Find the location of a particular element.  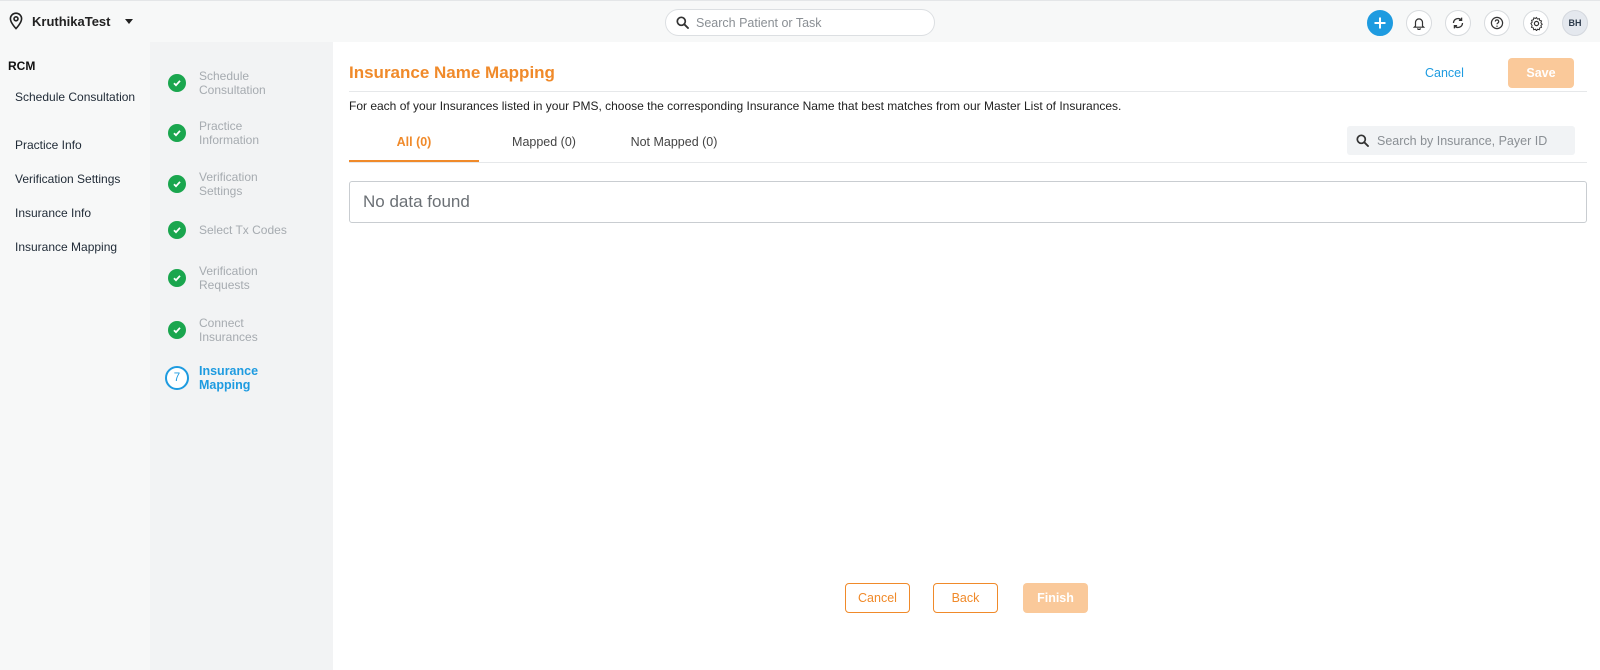

step-verification-settings: Verification Settings is located at coordinates (233, 184).